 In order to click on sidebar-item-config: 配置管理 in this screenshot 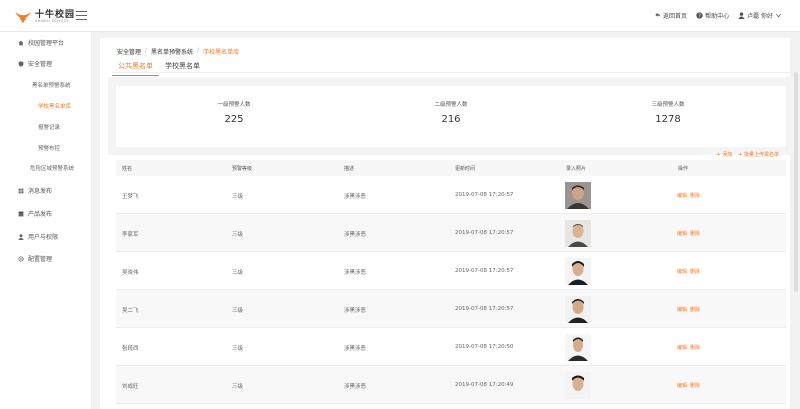, I will do `click(35, 258)`.